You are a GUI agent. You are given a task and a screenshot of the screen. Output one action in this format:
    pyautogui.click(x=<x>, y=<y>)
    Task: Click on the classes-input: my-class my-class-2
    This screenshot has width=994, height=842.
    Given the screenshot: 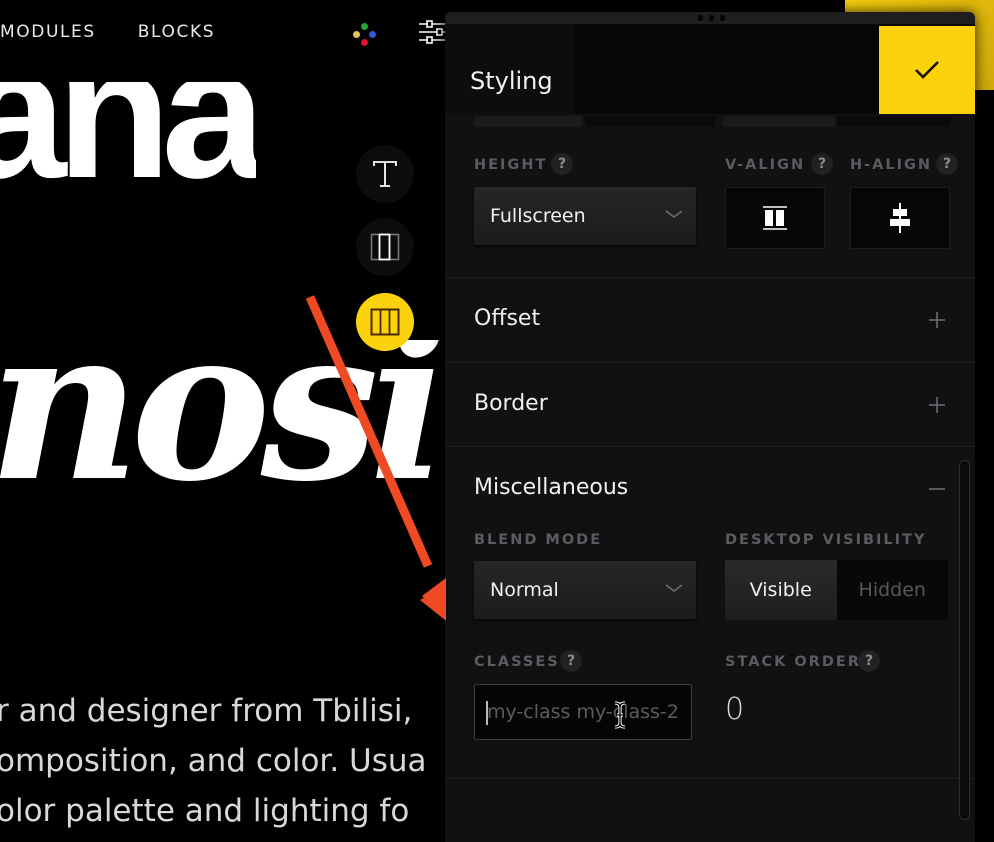 What is the action you would take?
    pyautogui.click(x=583, y=712)
    